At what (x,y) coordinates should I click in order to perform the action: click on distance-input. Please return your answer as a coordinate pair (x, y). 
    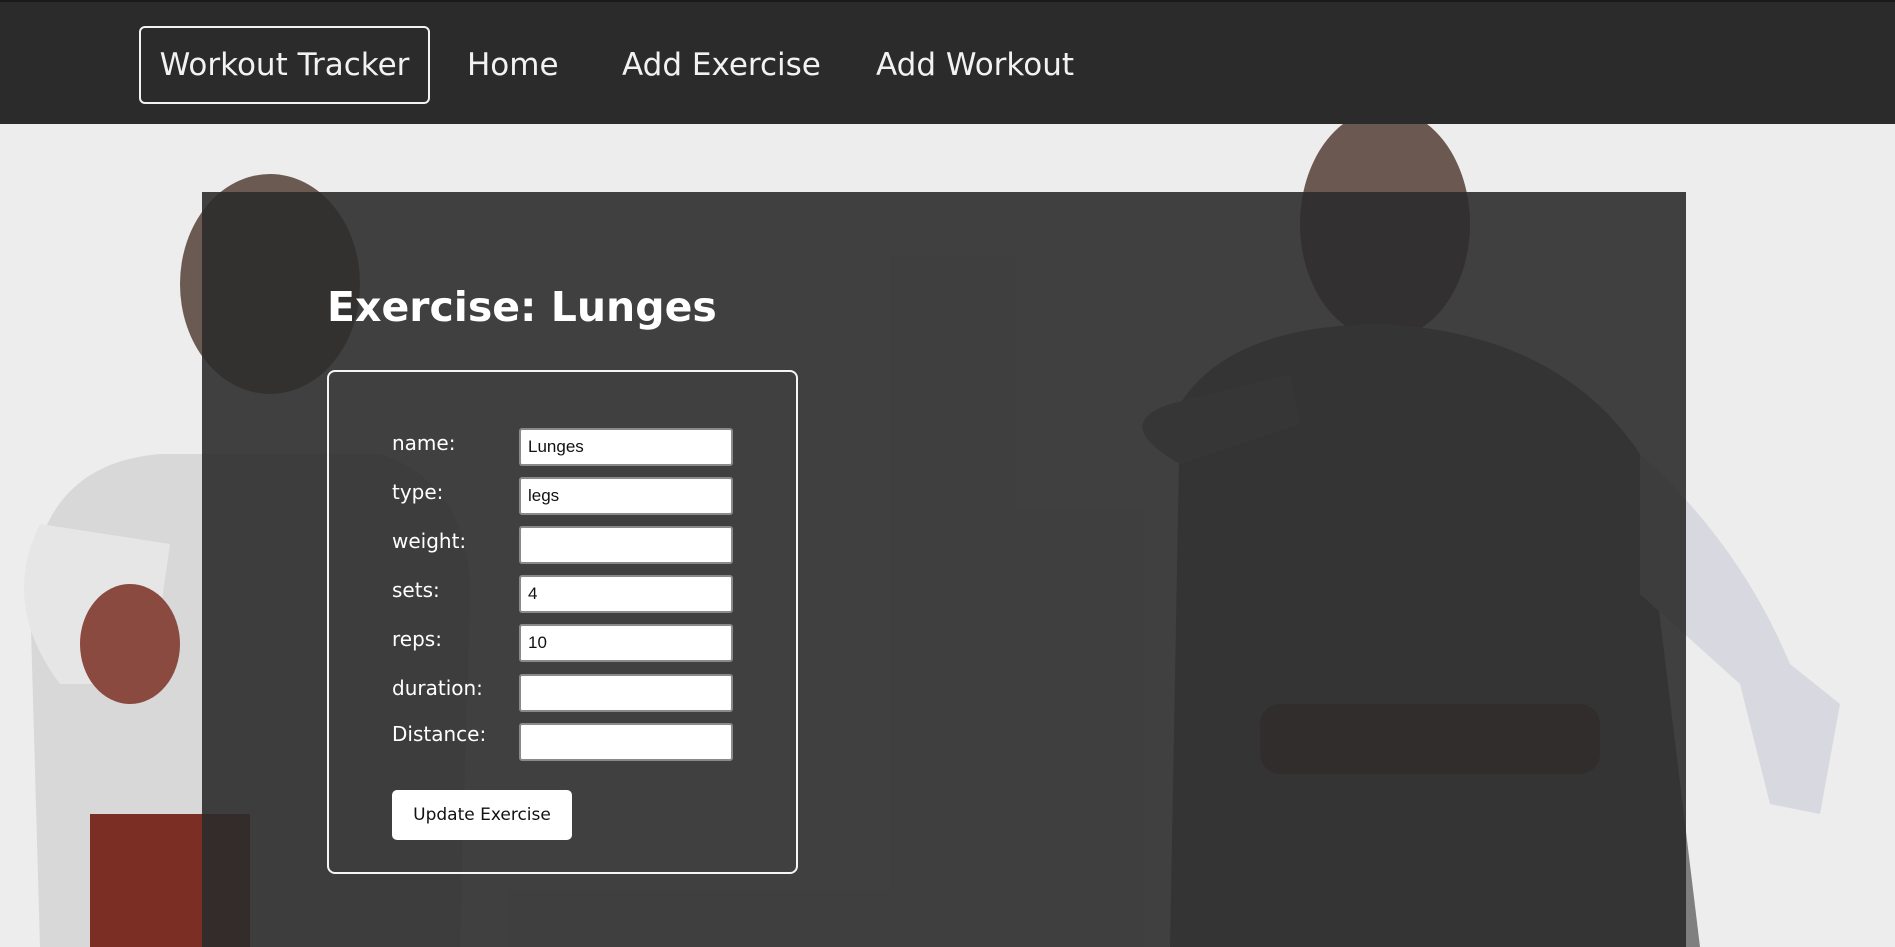
    Looking at the image, I should click on (626, 742).